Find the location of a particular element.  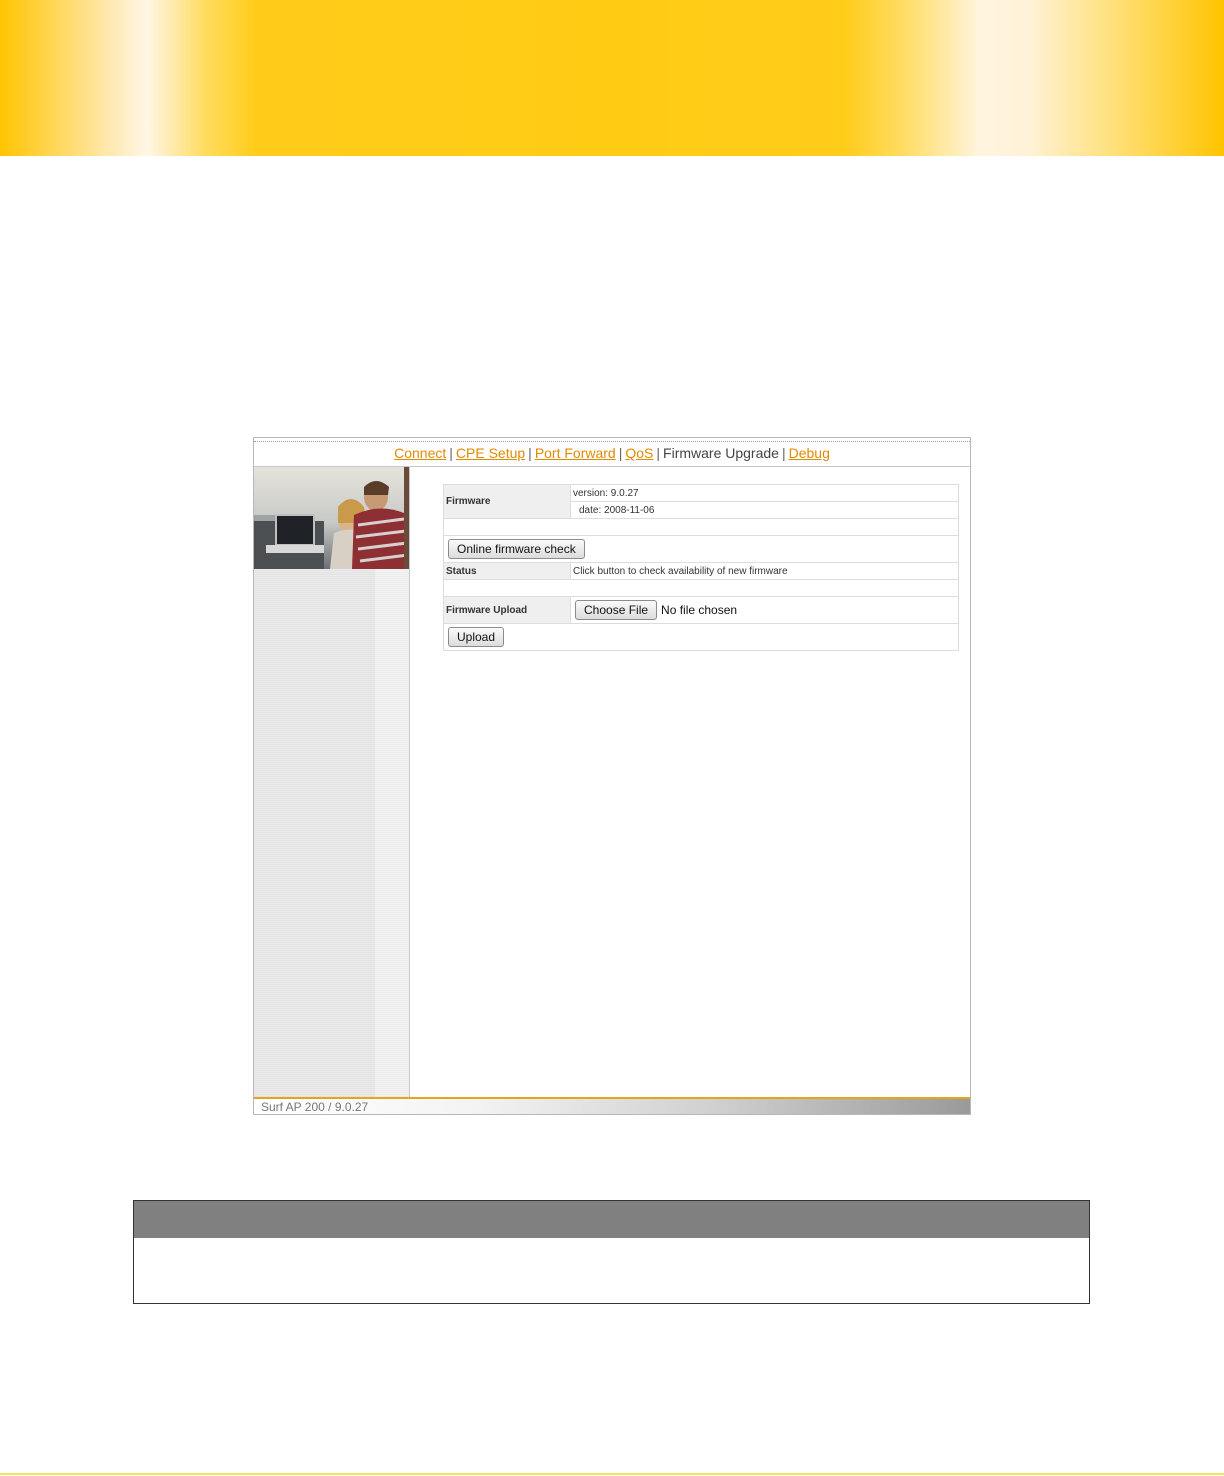

left-sidebar is located at coordinates (332, 782).